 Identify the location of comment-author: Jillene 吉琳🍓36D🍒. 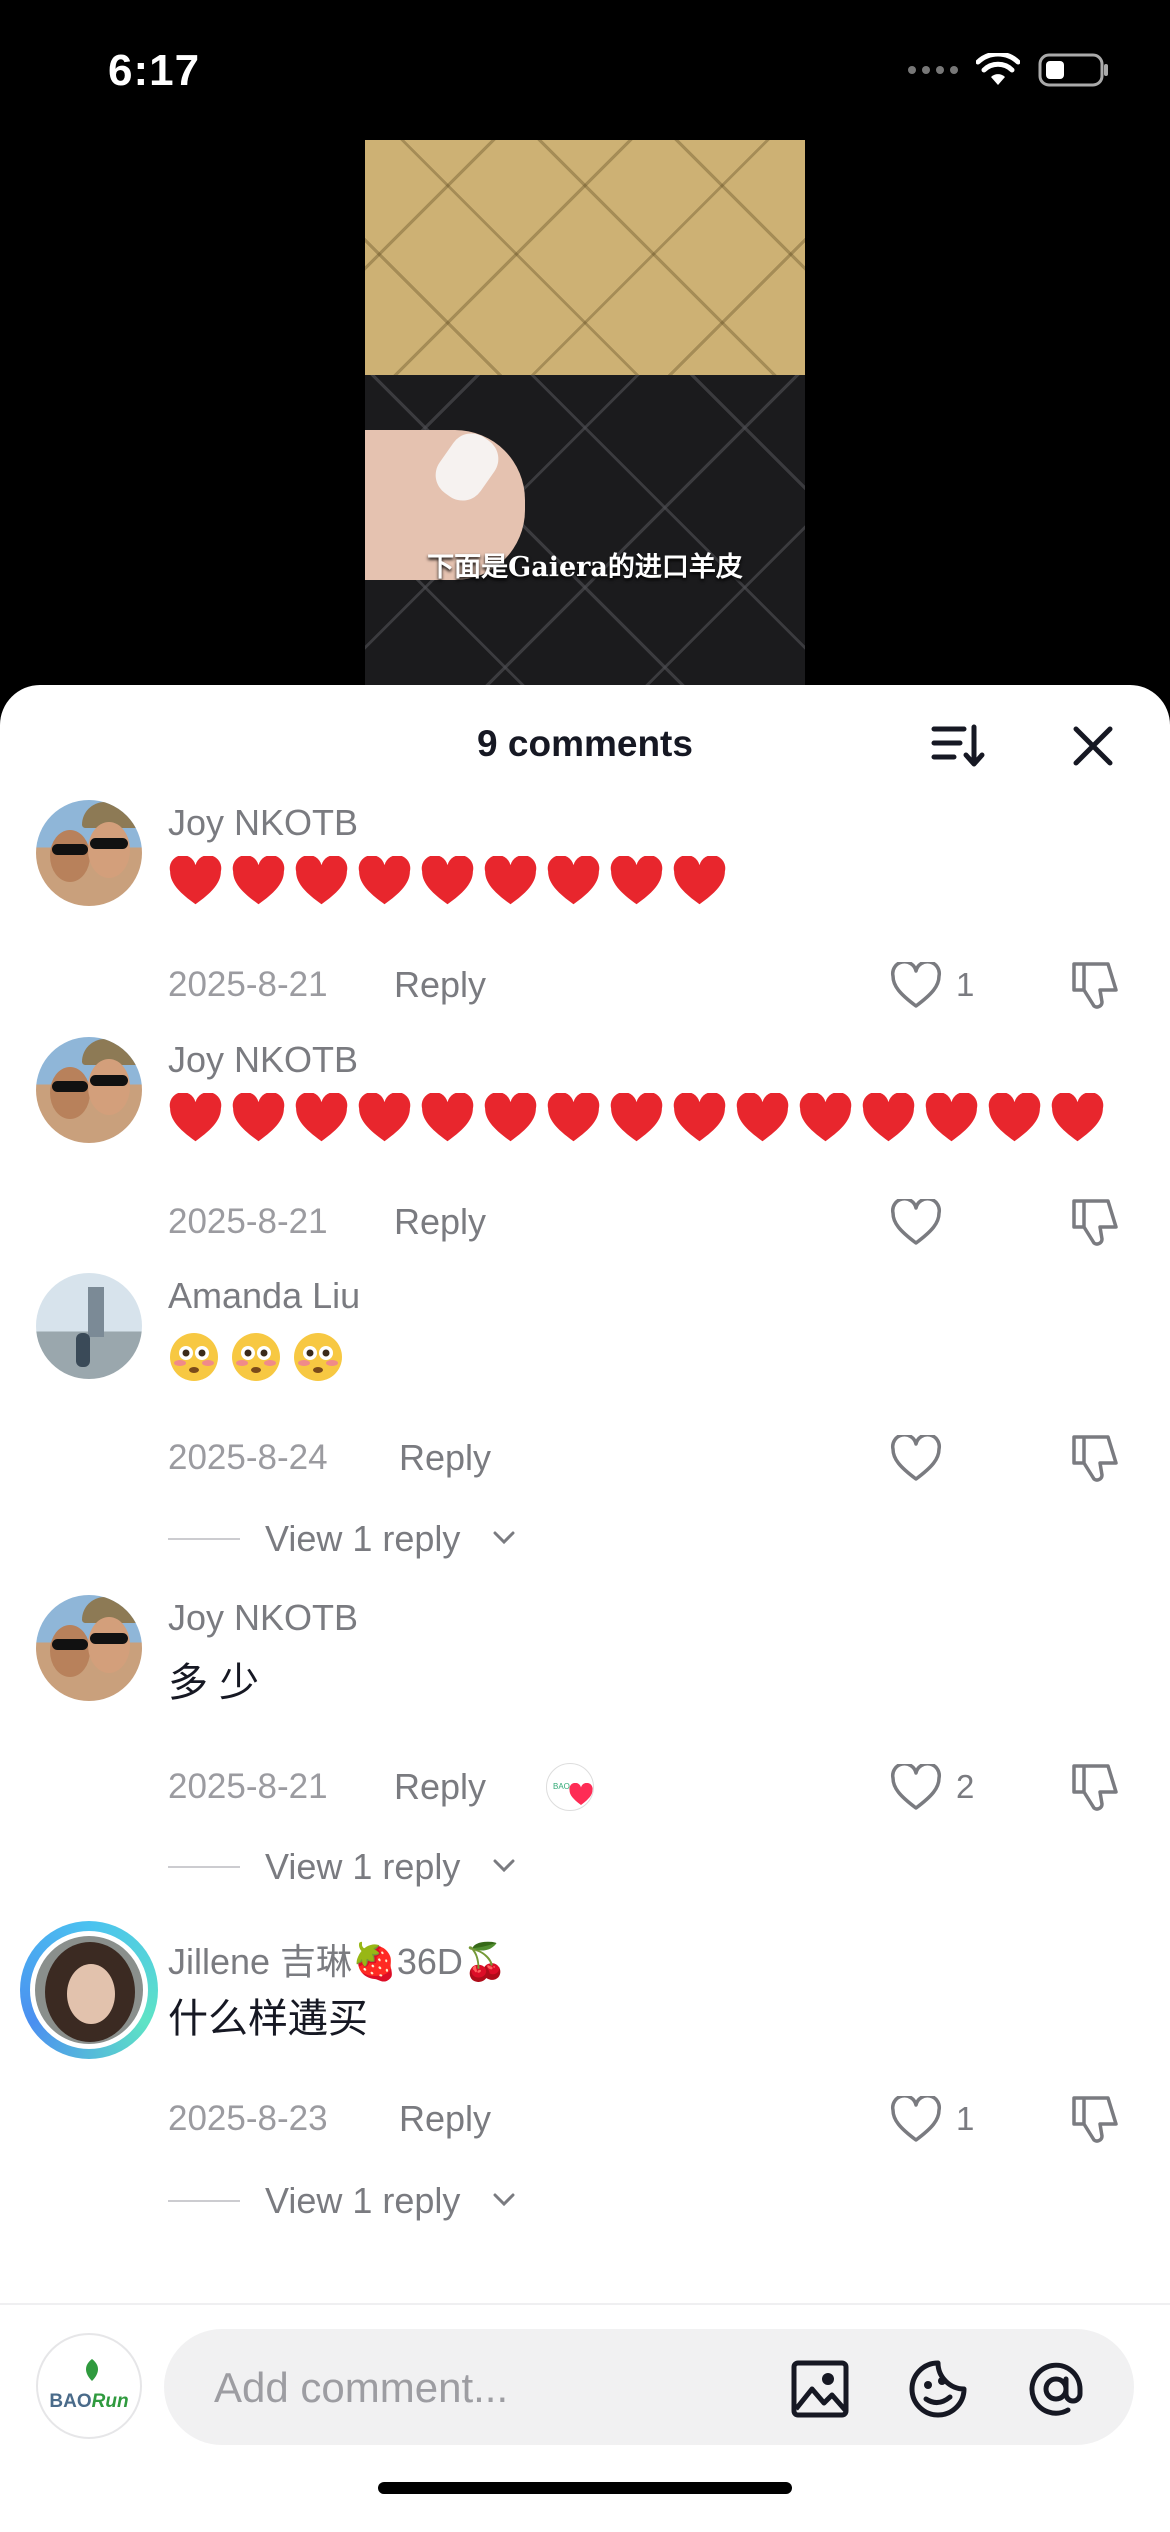
(338, 1959).